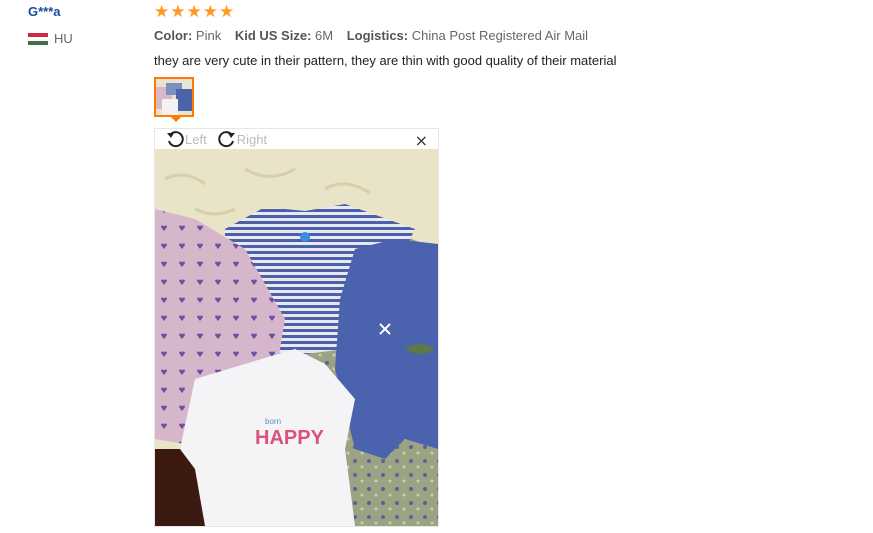 This screenshot has height=533, width=873. Describe the element at coordinates (290, 438) in the screenshot. I see `photo-happy-text: HAPPY` at that location.